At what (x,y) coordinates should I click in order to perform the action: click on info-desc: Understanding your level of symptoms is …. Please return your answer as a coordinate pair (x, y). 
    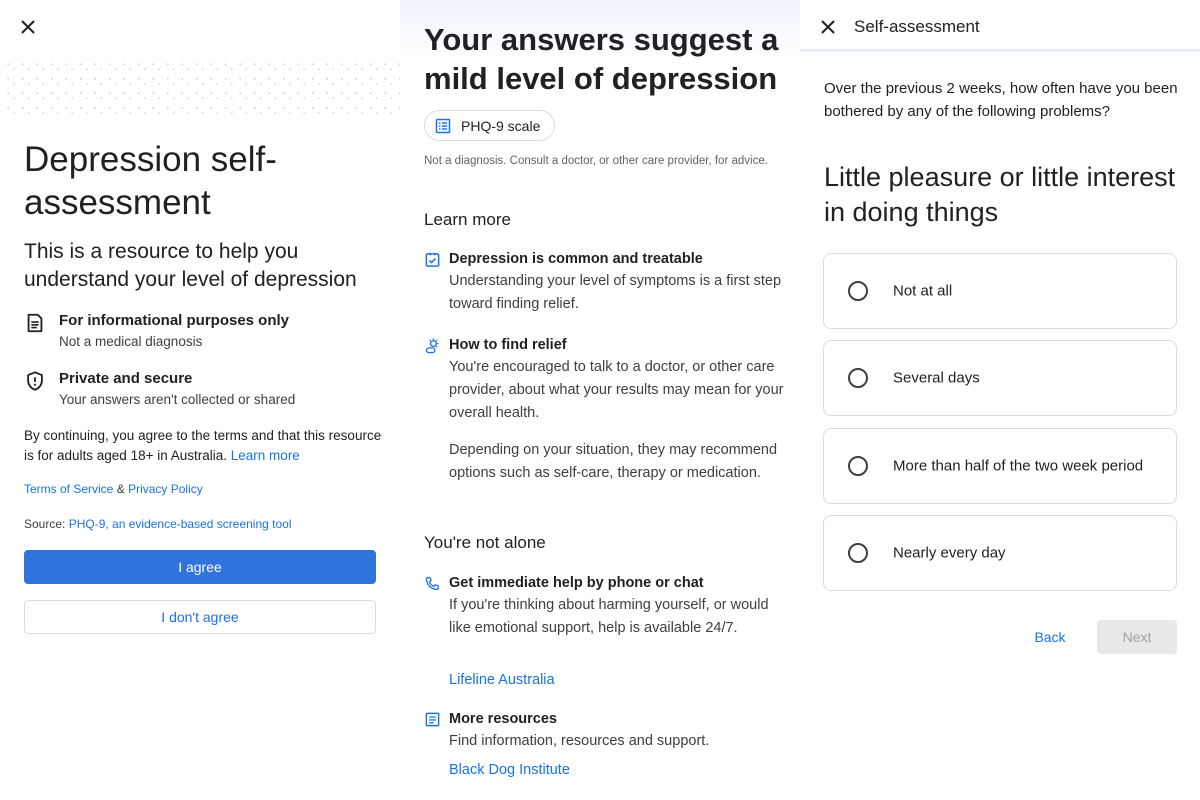
    Looking at the image, I should click on (615, 292).